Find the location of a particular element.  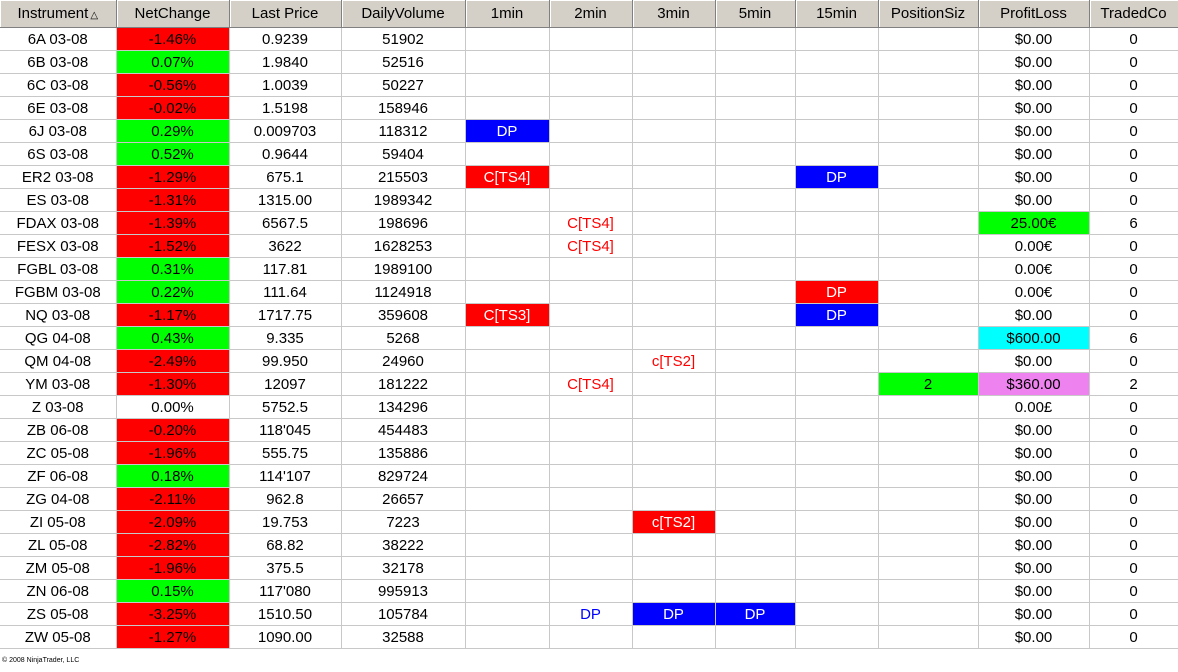

cell-net-change: -1.30% is located at coordinates (173, 384).